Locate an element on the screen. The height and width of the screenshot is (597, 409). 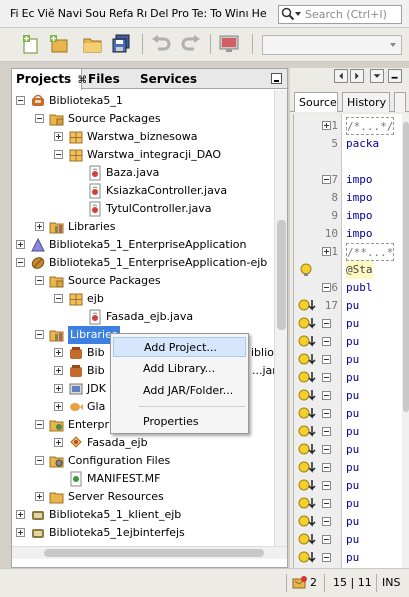
new-file-icon is located at coordinates (31, 44).